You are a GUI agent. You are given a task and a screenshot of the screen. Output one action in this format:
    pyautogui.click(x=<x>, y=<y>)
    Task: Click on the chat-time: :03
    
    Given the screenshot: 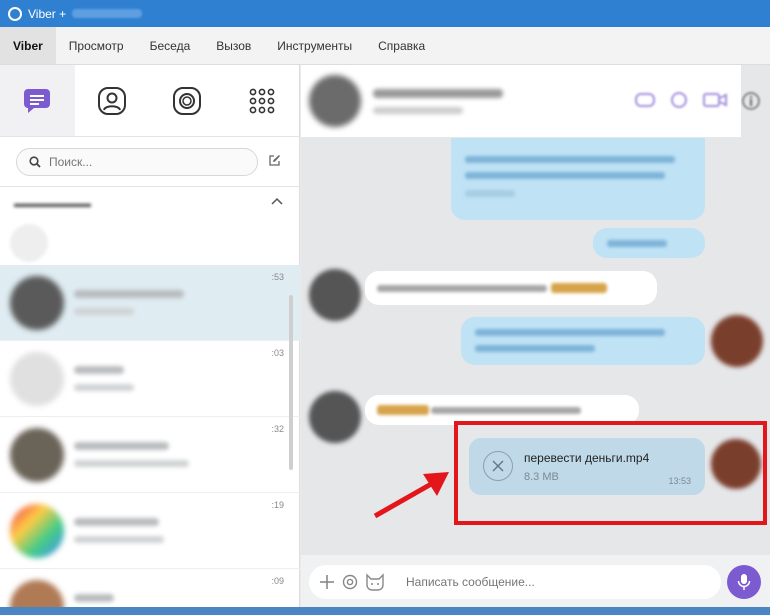 What is the action you would take?
    pyautogui.click(x=277, y=353)
    